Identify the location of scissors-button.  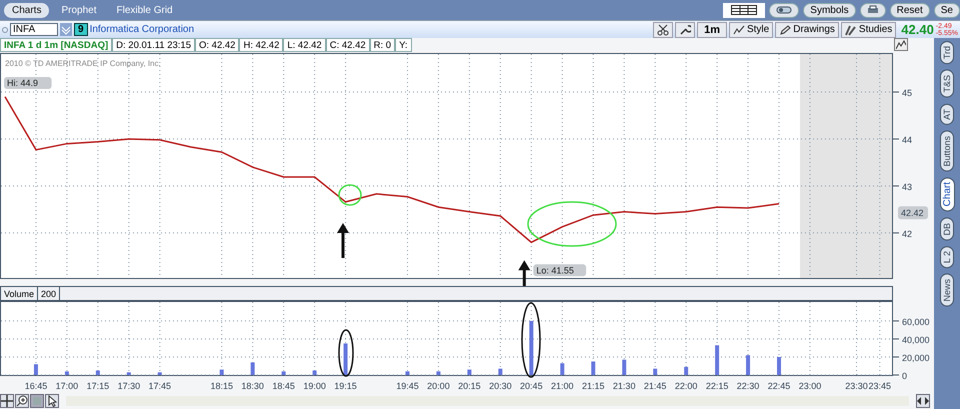
(663, 30).